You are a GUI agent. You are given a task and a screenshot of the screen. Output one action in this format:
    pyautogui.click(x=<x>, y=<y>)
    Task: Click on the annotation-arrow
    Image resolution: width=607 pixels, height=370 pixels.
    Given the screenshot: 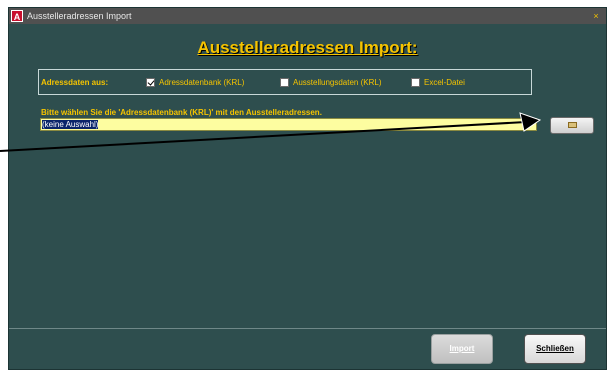 What is the action you would take?
    pyautogui.click(x=271, y=132)
    